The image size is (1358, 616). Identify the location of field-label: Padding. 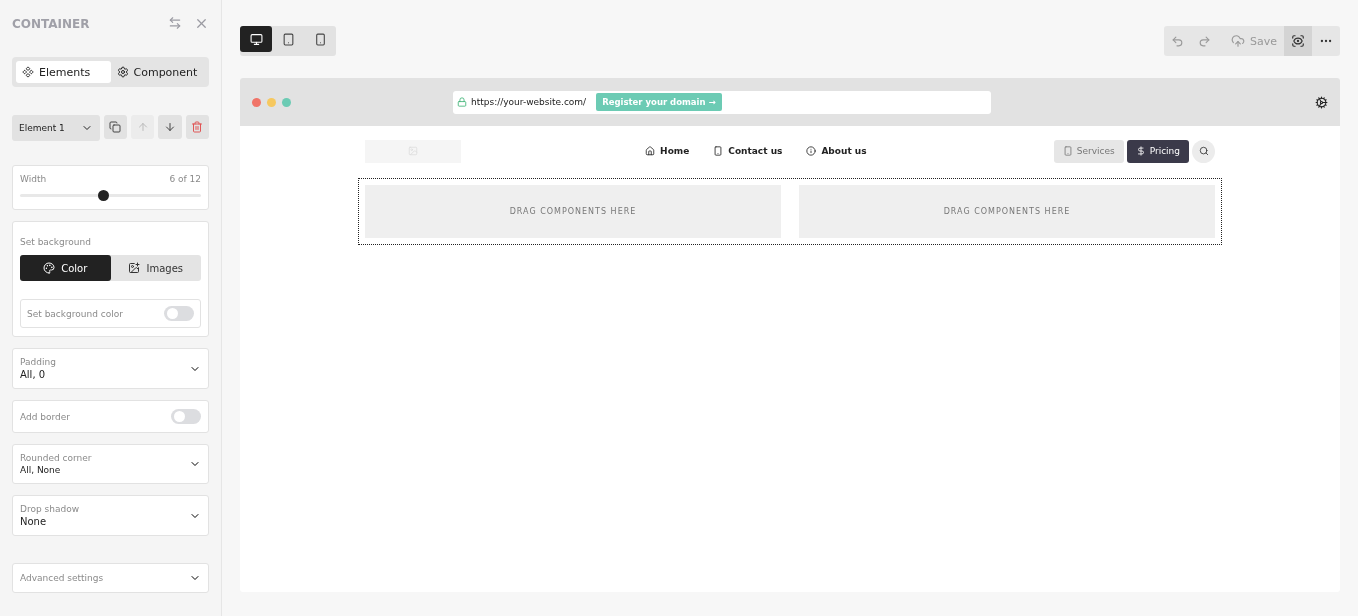
(38, 362).